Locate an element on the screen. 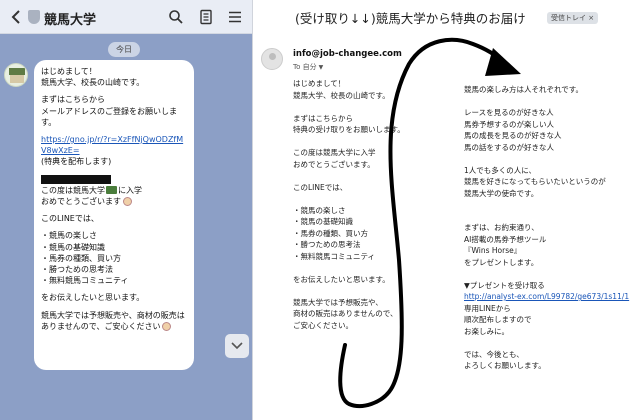 The image size is (640, 420). message-welcome-b: に入学 is located at coordinates (130, 190).